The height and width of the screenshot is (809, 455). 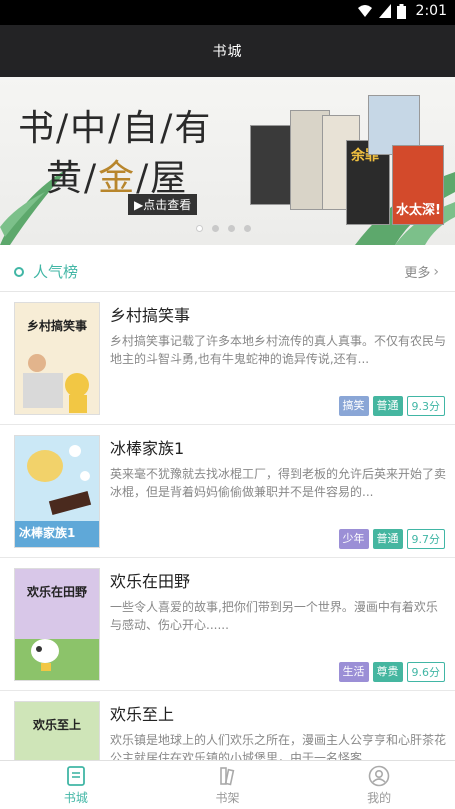 I want to click on popular-section-header: 人气榜 更多 ›, so click(x=227, y=272).